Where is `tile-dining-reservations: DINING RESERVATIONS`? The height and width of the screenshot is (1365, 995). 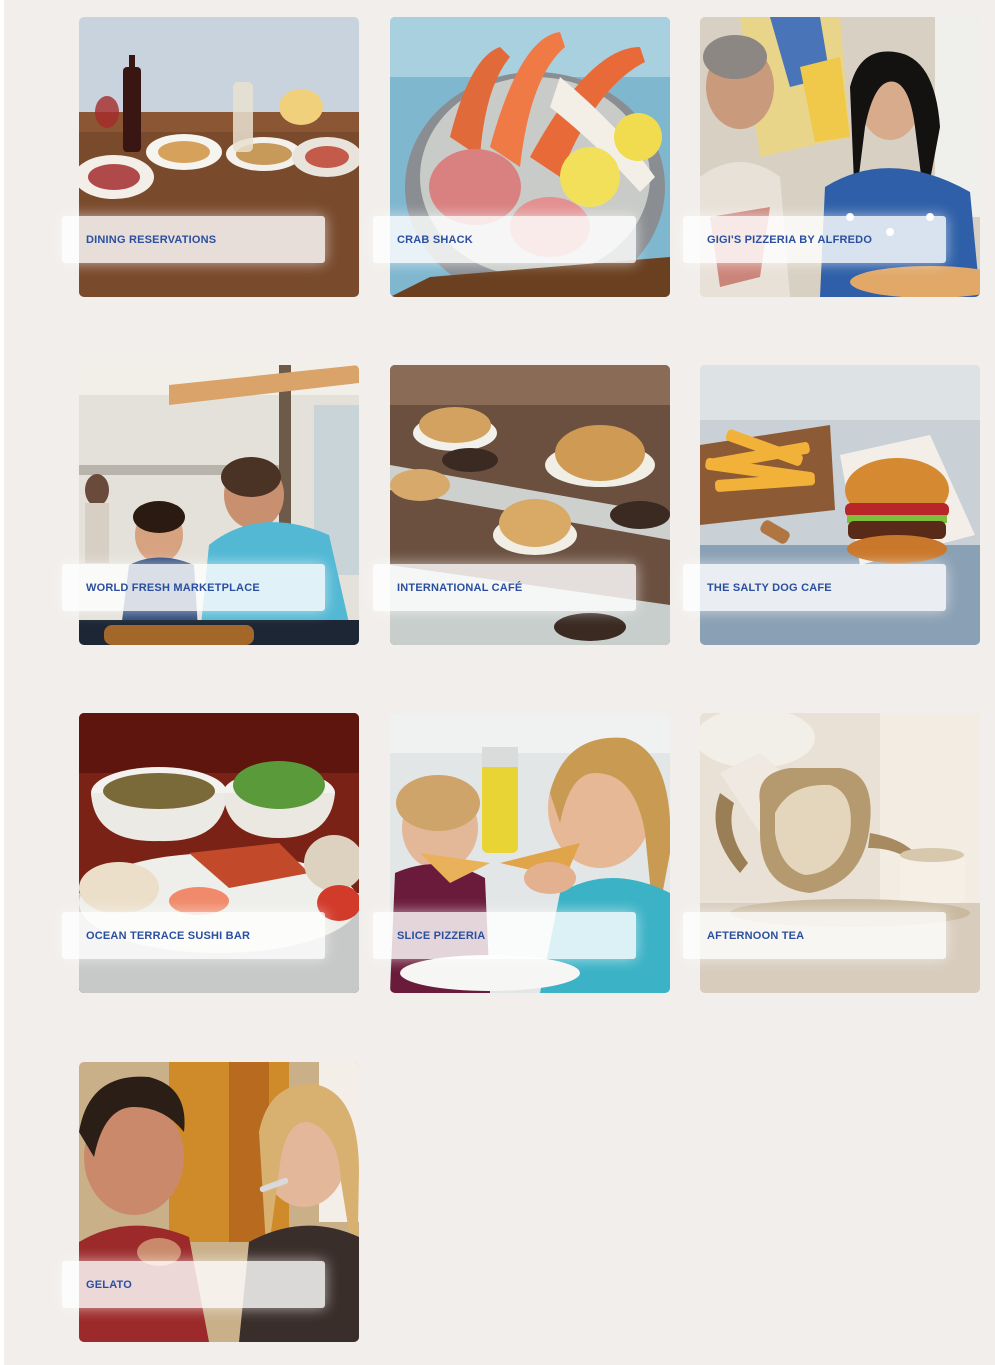 tile-dining-reservations: DINING RESERVATIONS is located at coordinates (210, 157).